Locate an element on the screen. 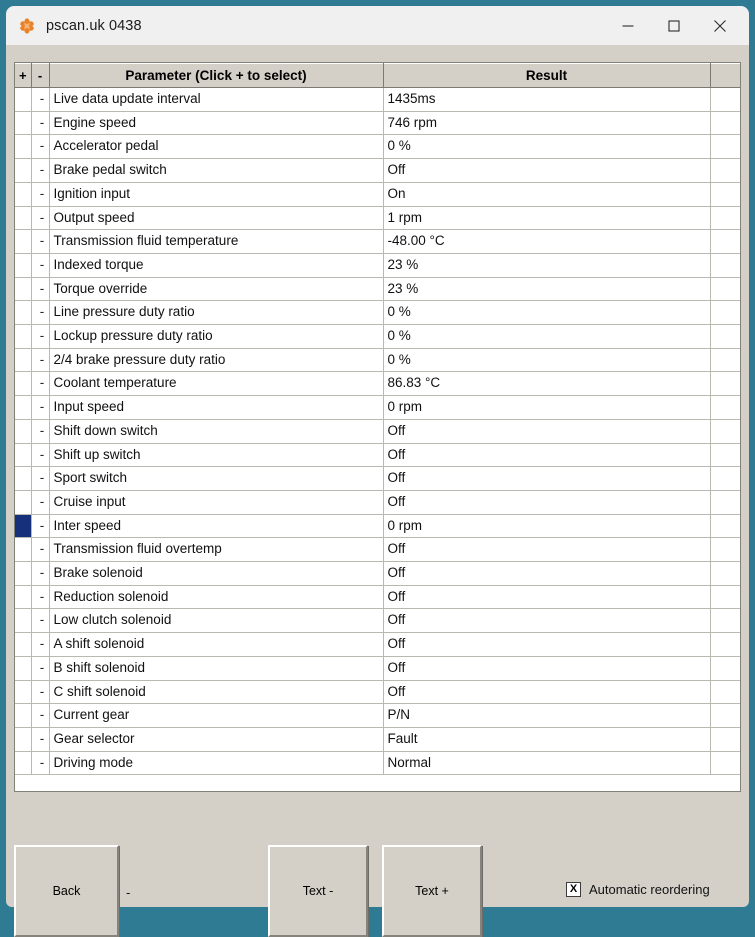 This screenshot has height=937, width=755. text-increase-button: Text + is located at coordinates (432, 891).